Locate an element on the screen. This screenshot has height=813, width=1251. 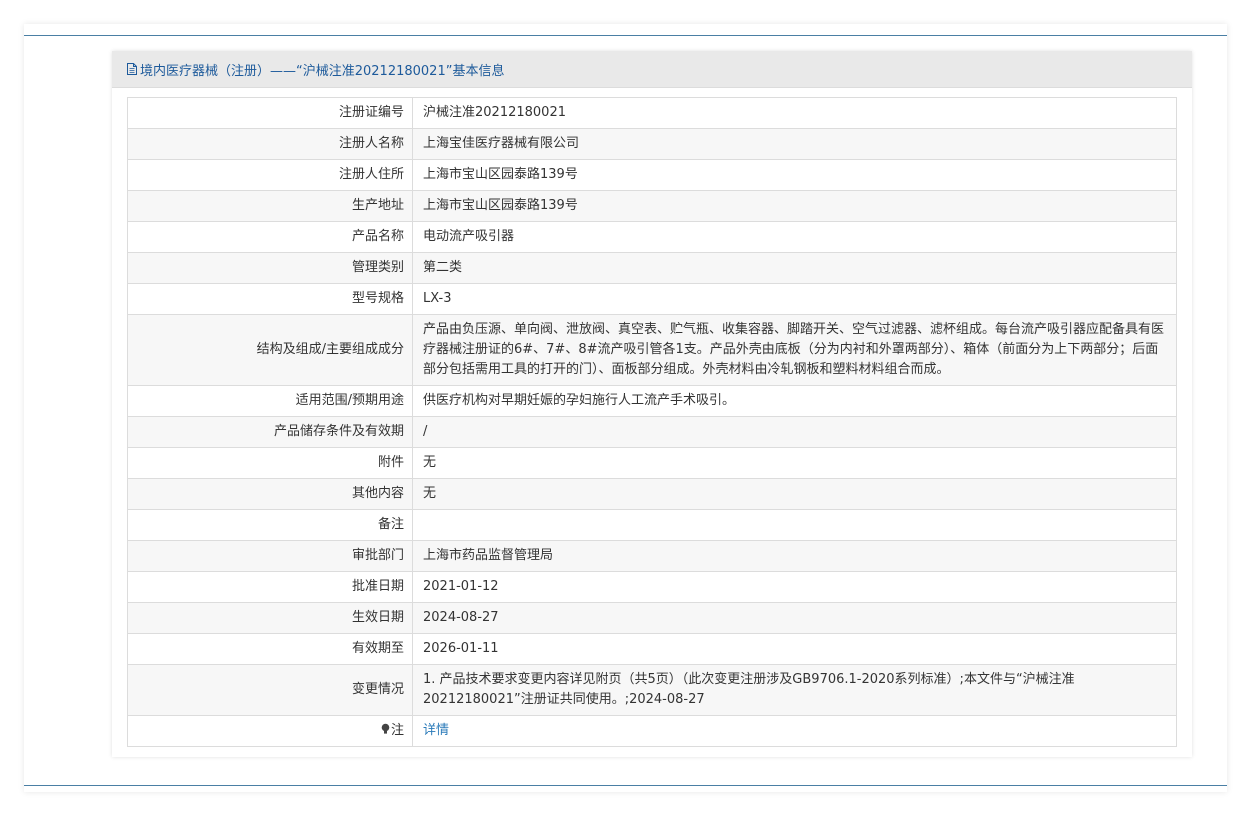
table-row: 生效日期 2024-08-27 is located at coordinates (652, 618).